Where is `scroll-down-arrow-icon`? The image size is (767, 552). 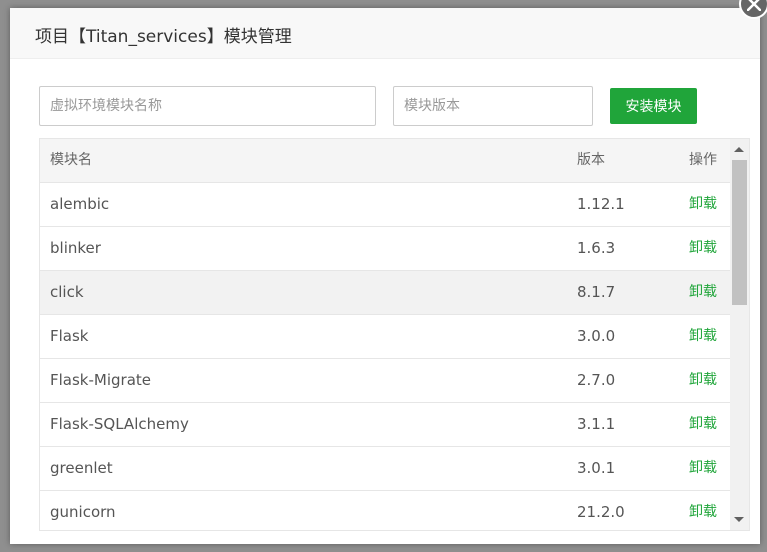 scroll-down-arrow-icon is located at coordinates (739, 519).